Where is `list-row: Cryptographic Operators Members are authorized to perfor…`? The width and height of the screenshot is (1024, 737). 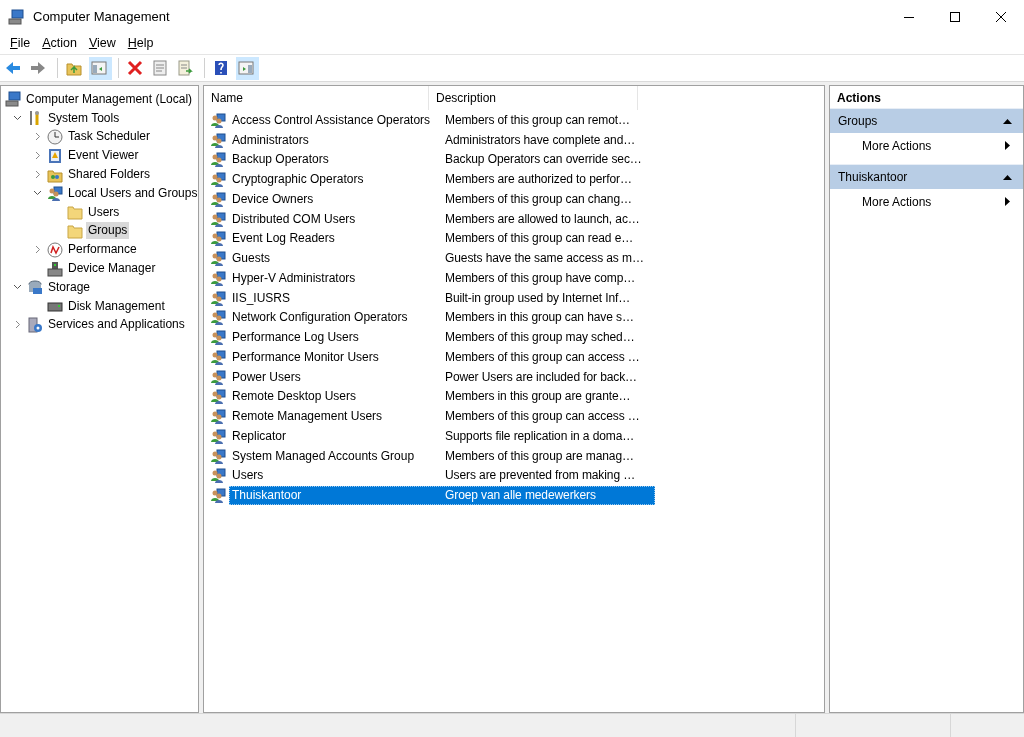
list-row: Cryptographic Operators Members are authorized to perfor… is located at coordinates (442, 179).